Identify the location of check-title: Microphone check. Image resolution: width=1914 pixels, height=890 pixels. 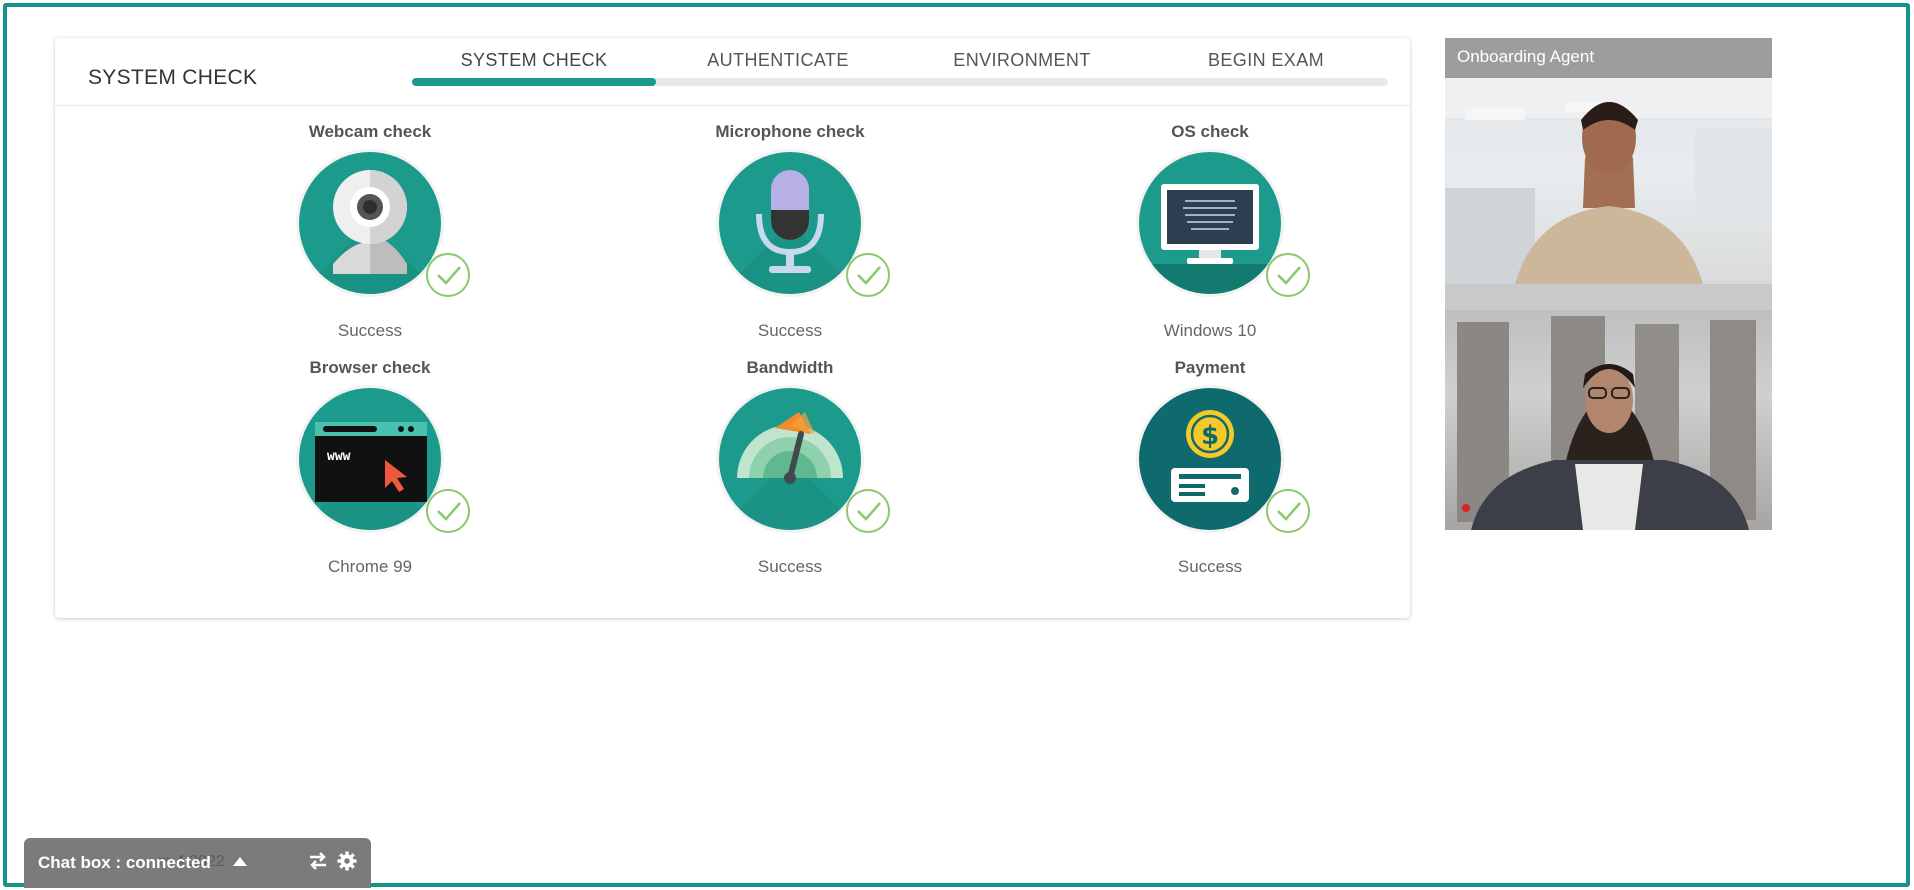
(790, 131).